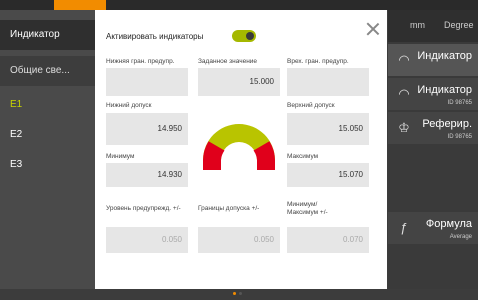 This screenshot has height=300, width=478. I want to click on right-item-reference: ♔ Реферир. ID 98765, so click(433, 128).